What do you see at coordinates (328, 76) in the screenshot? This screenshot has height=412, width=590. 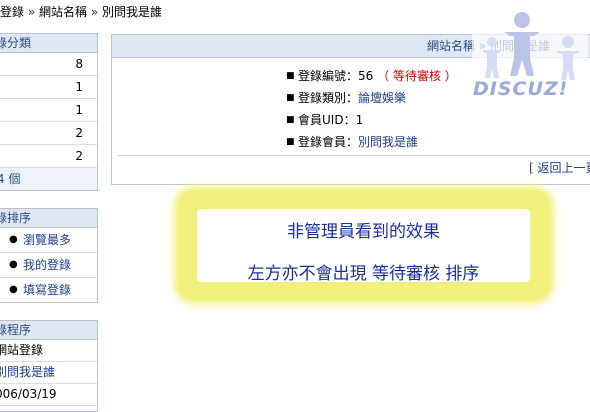 I see `listing-id-label: 登錄編號：` at bounding box center [328, 76].